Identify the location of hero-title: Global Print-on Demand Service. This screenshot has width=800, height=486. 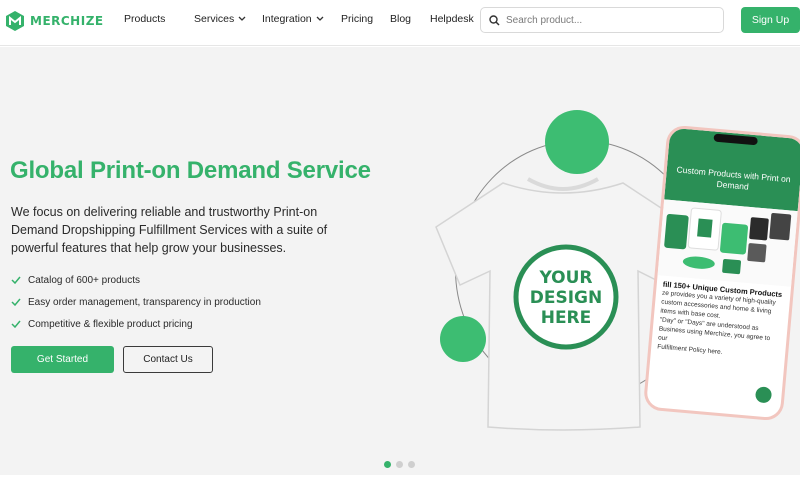
(190, 170).